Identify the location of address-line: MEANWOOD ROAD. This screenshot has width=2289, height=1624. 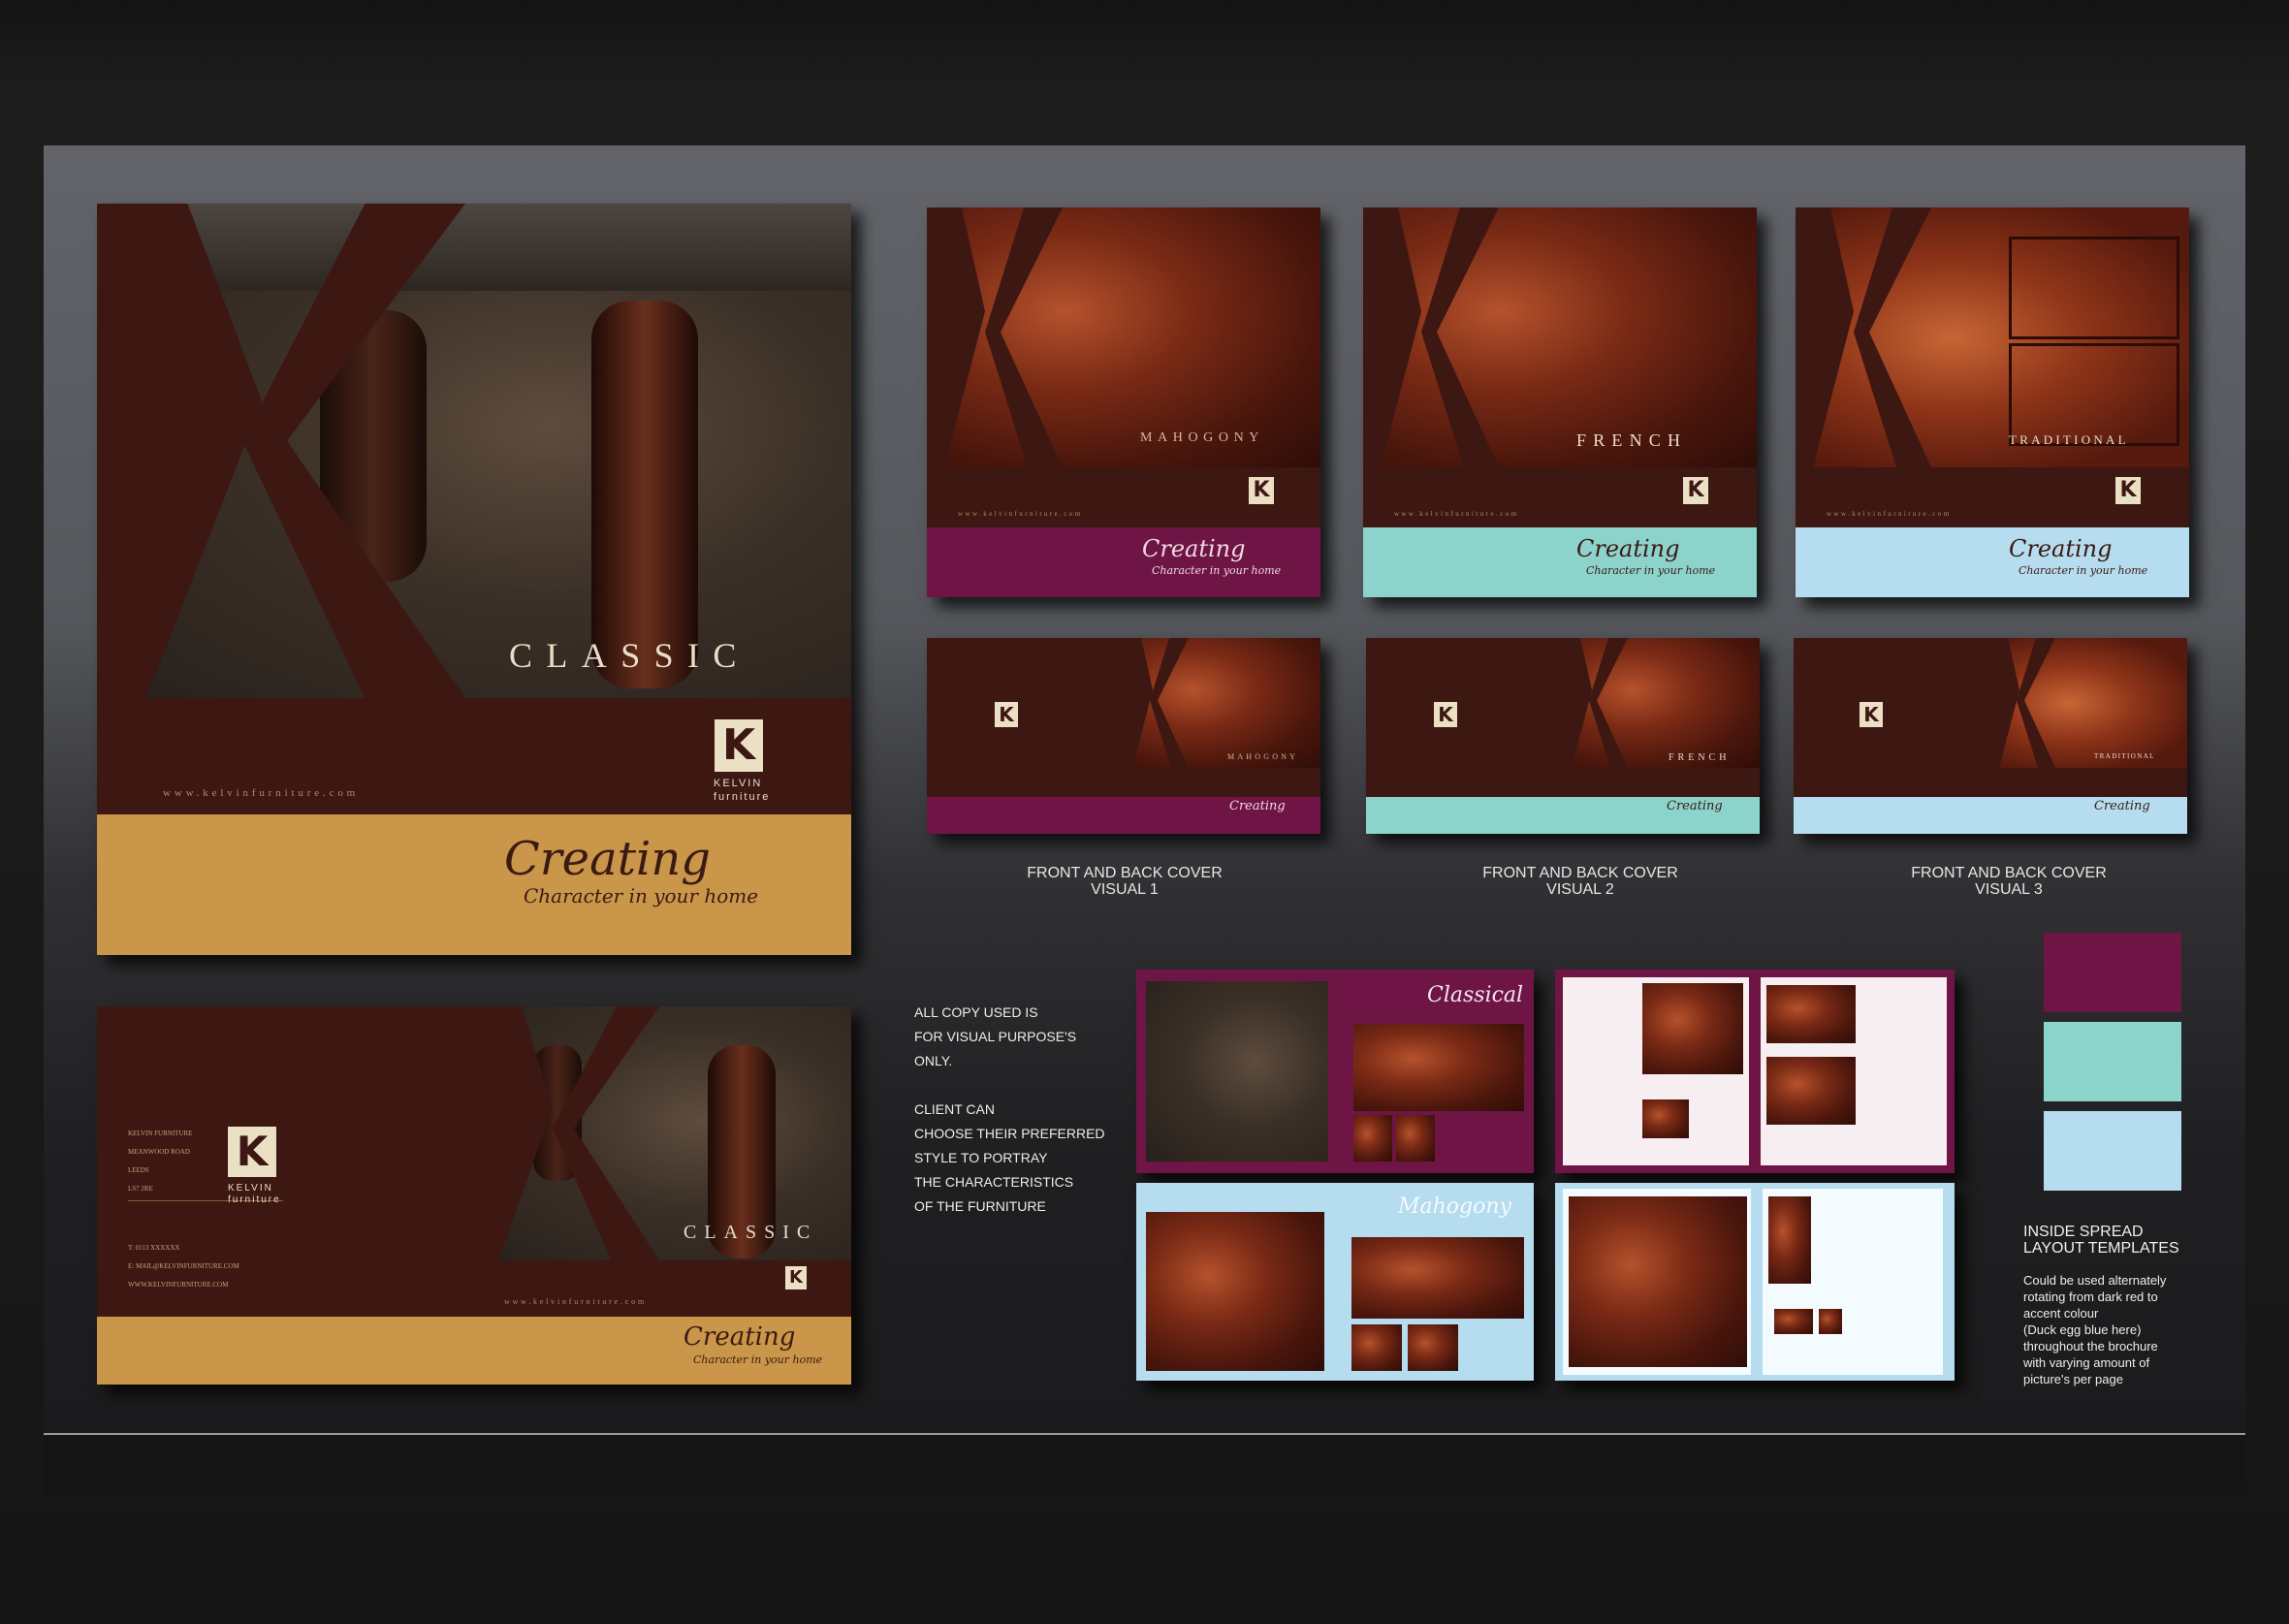
(159, 1152).